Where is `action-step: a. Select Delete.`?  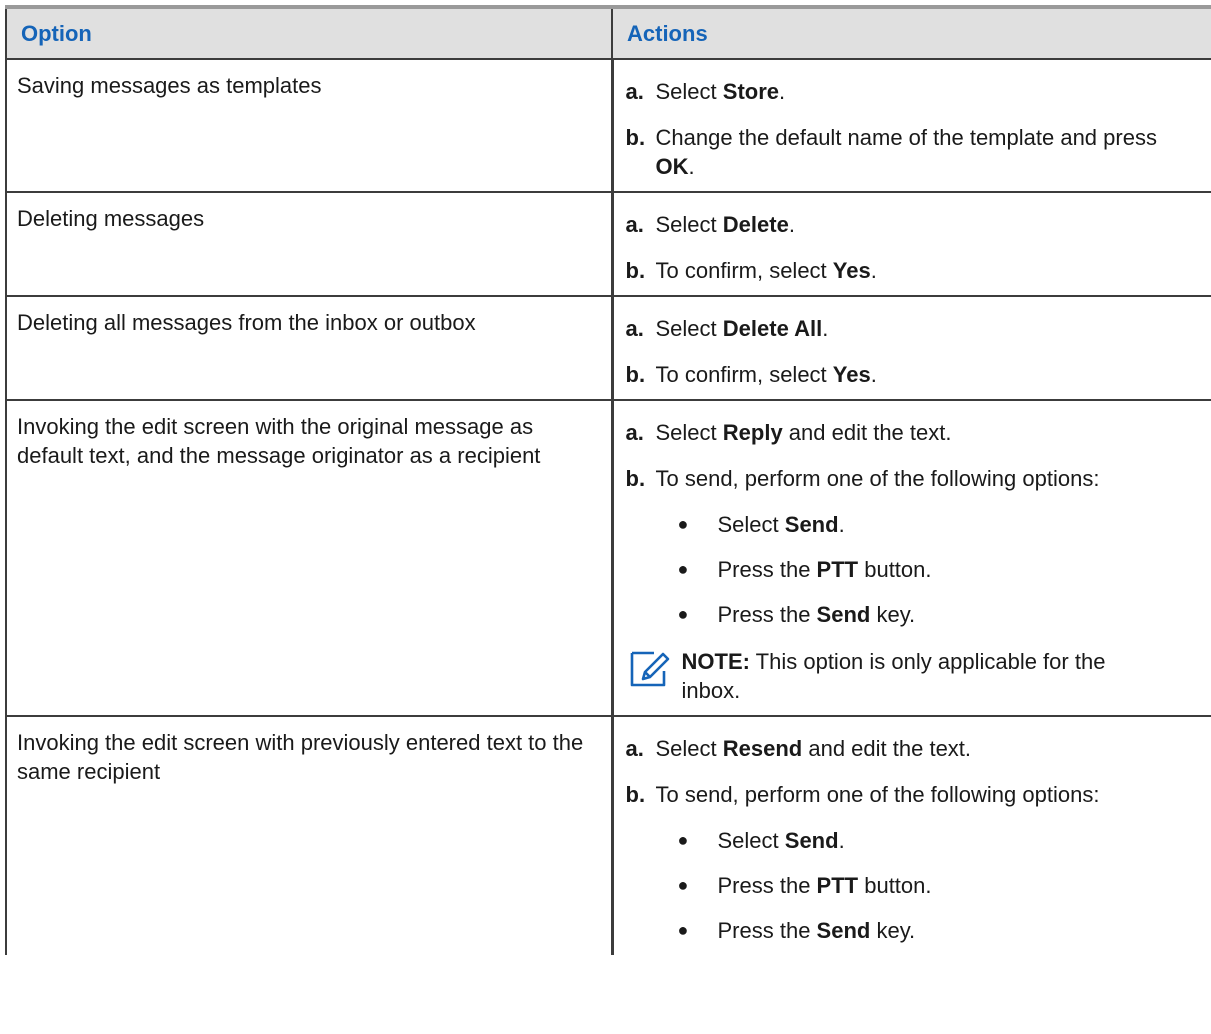
action-step: a. Select Delete. is located at coordinates (917, 224).